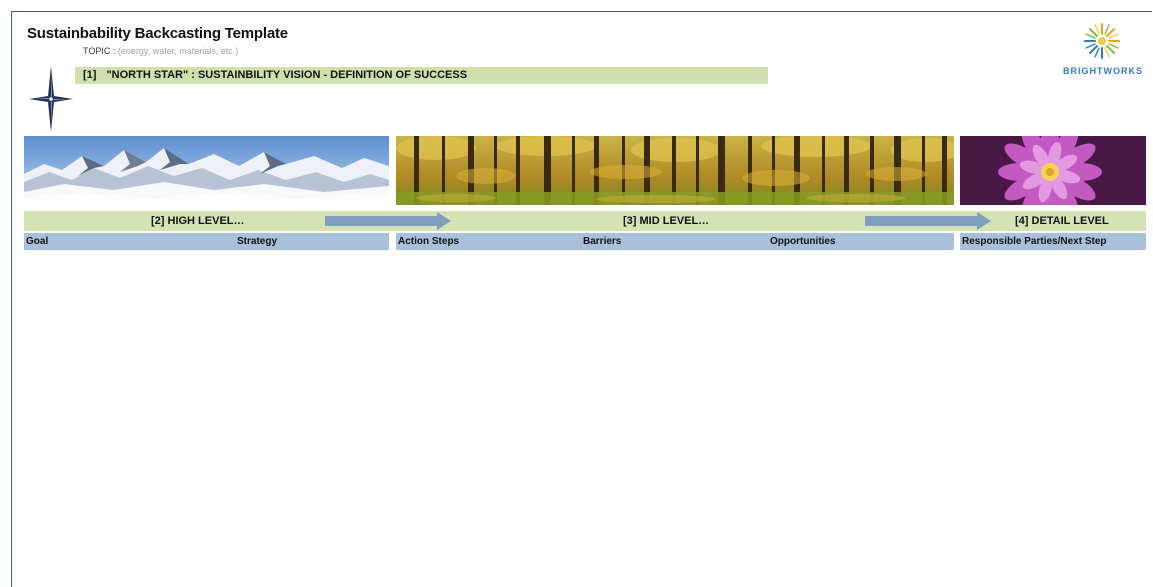 The image size is (1153, 587). I want to click on level-detail-label: [4] DETAIL LEVEL, so click(1062, 221).